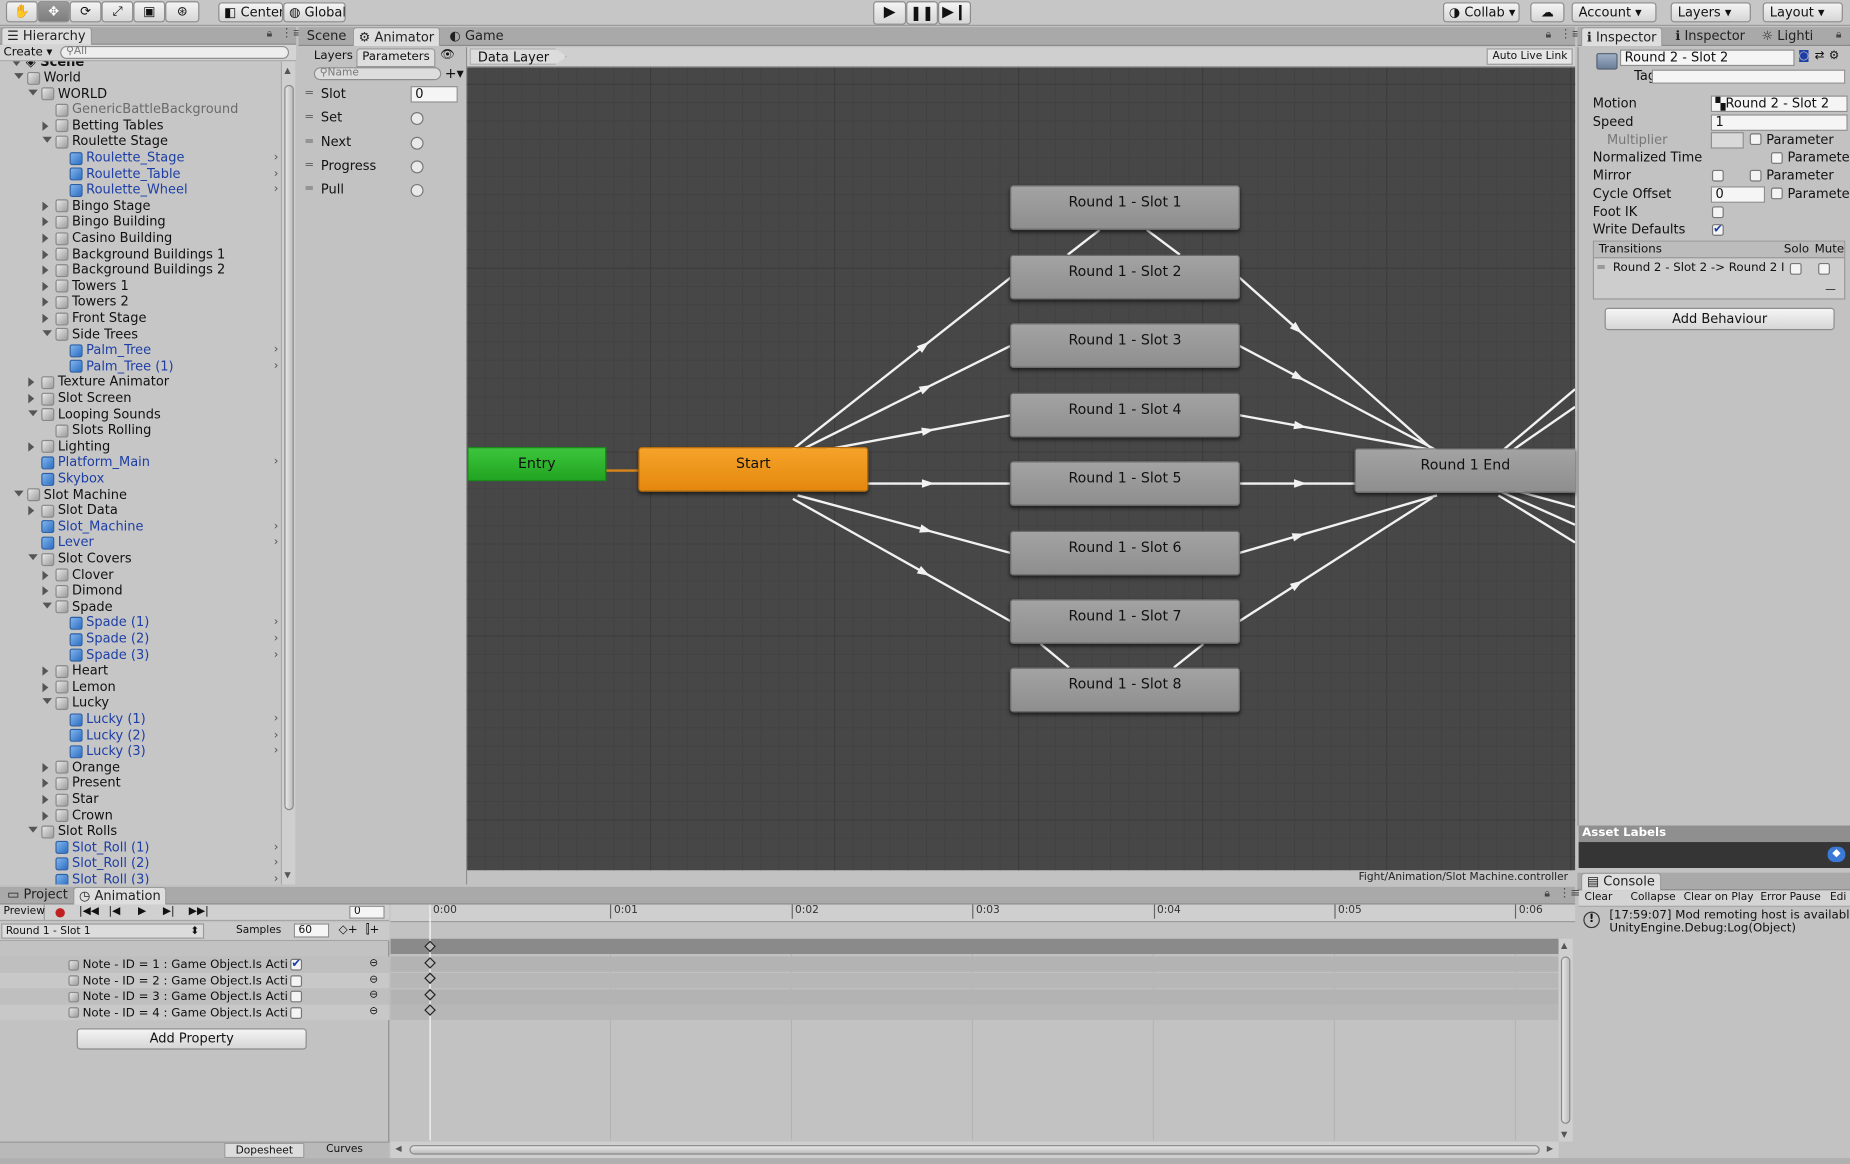 The image size is (1850, 1164). I want to click on clip-dropdown: Round 1 - Slot 1 ⬍, so click(103, 931).